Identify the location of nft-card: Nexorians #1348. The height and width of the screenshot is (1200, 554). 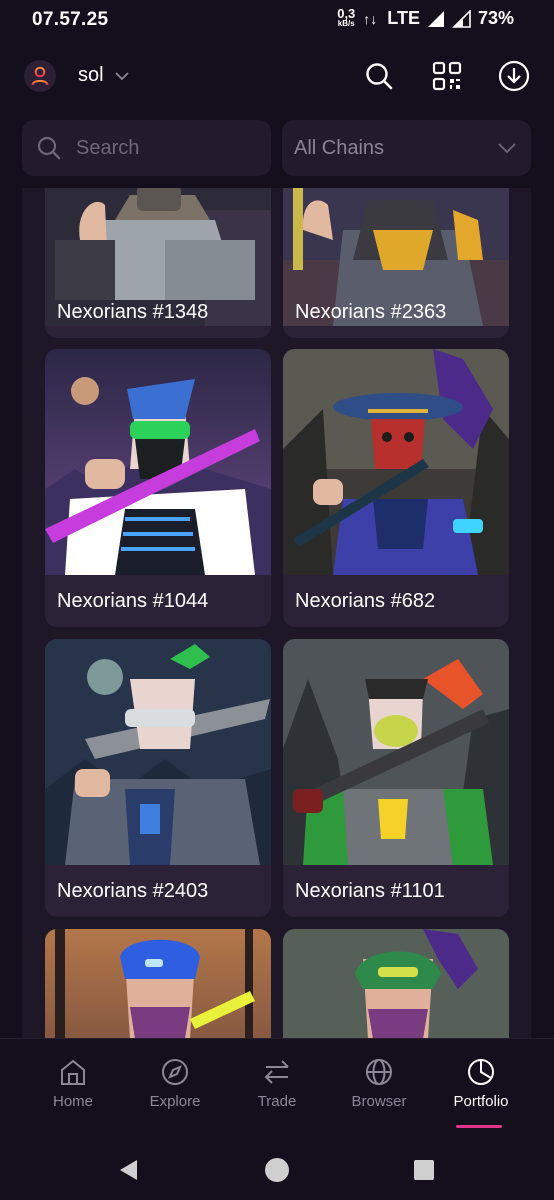
(158, 263).